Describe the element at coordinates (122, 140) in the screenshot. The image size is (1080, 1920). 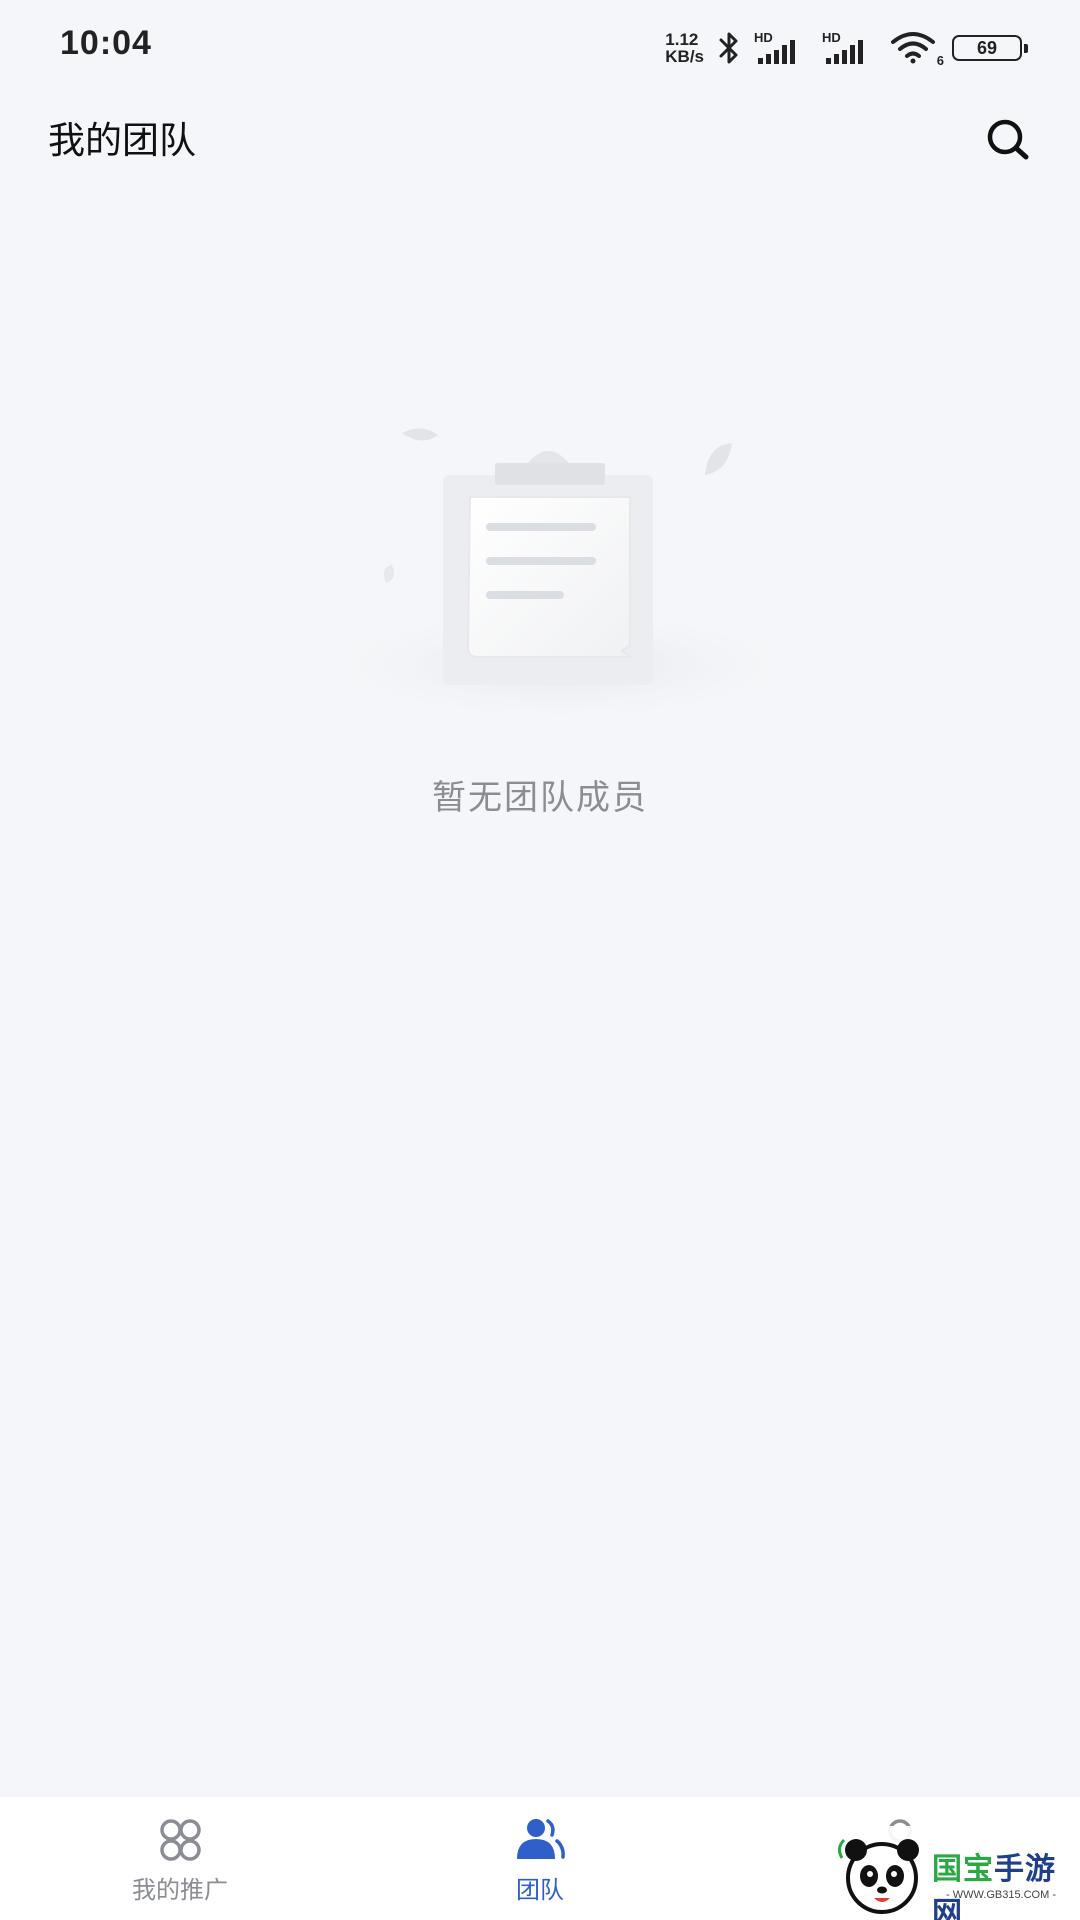
I see `page-title: 我的团队` at that location.